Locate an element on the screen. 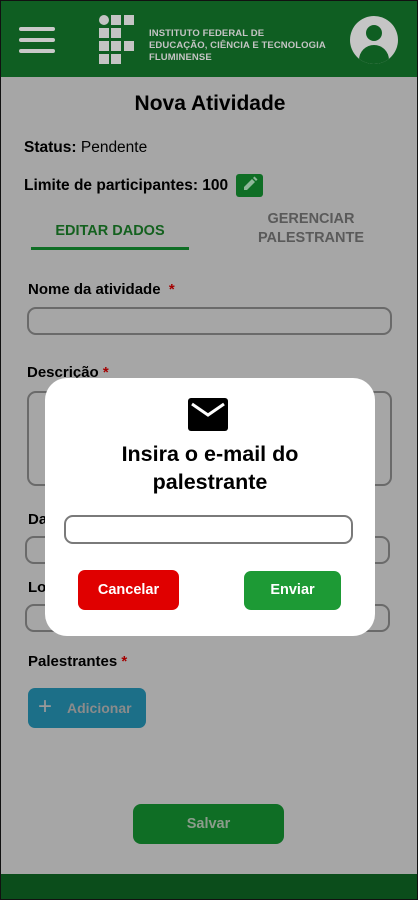 The width and height of the screenshot is (418, 900). limit-label: Limite de participantes: is located at coordinates (111, 185).